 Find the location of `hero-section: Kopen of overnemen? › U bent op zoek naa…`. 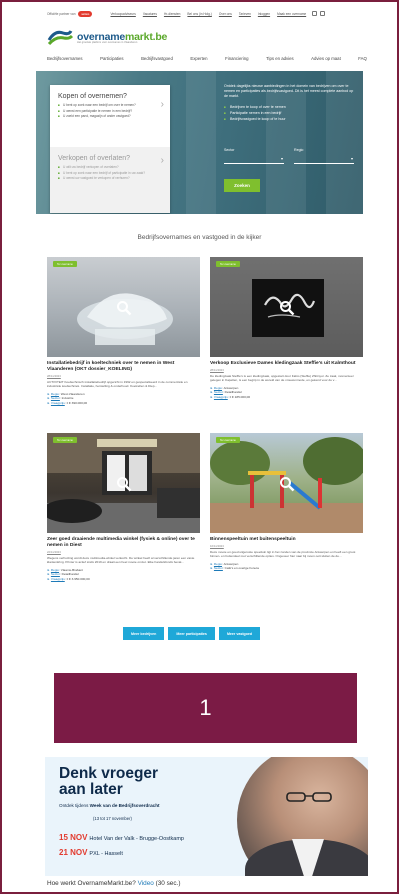

hero-section: Kopen of overnemen? › U bent op zoek naa… is located at coordinates (199, 142).